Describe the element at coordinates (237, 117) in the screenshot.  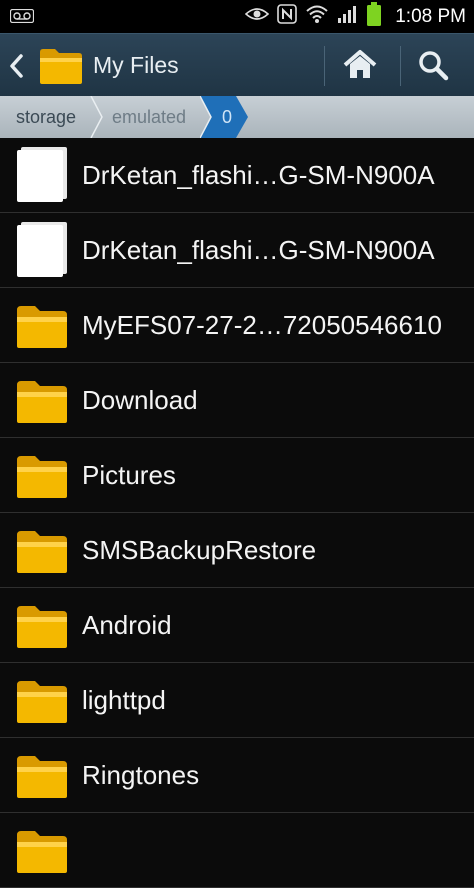
I see `breadcrumb: storage emulated 0` at that location.